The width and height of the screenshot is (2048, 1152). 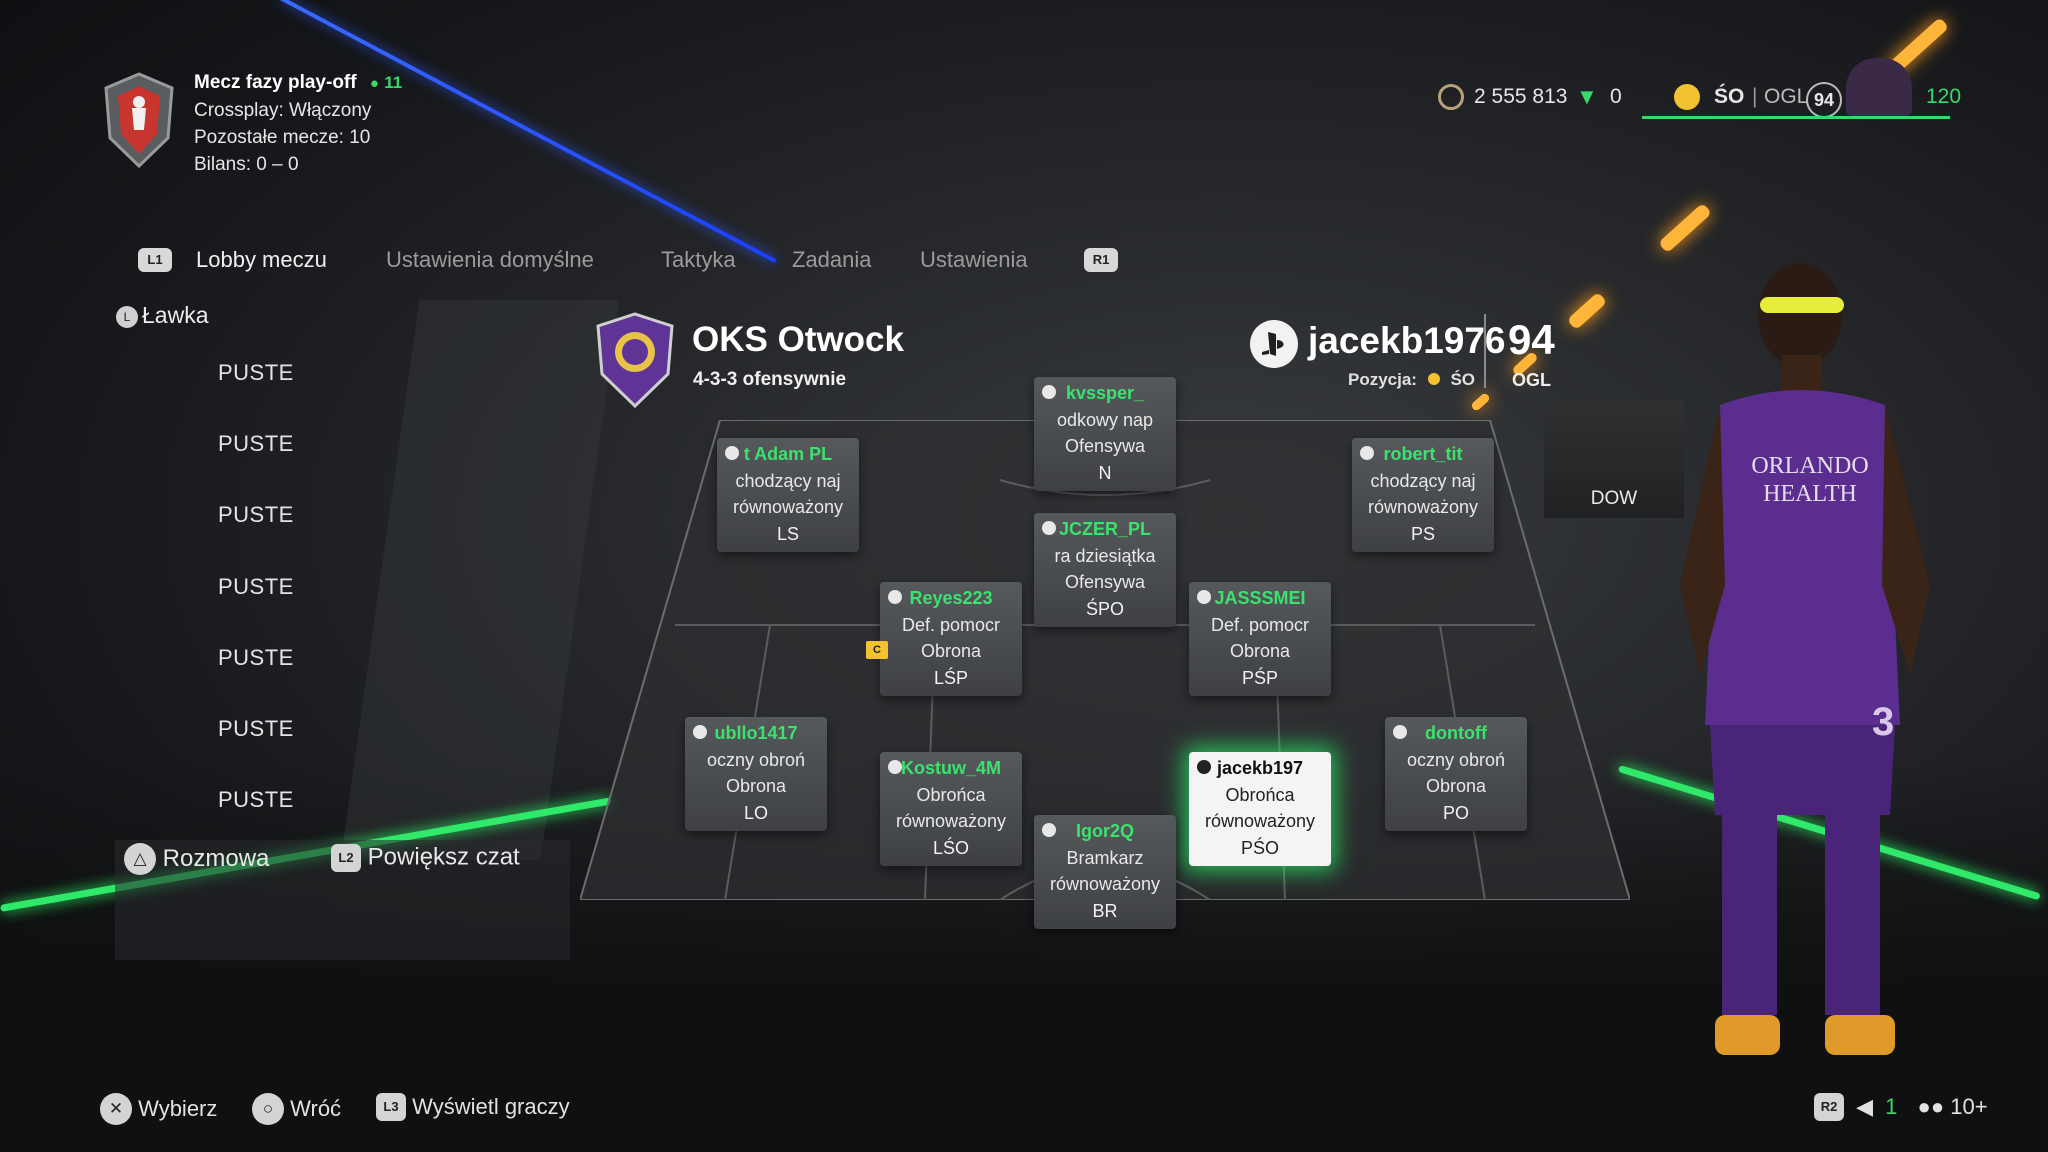 I want to click on player-role: oczny obroń, so click(x=1456, y=760).